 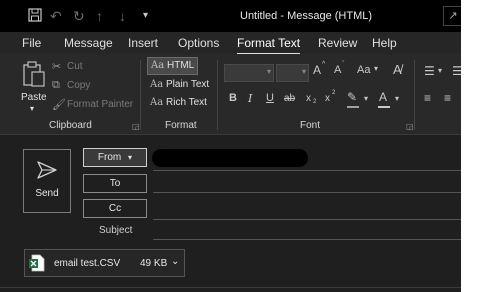 What do you see at coordinates (352, 97) in the screenshot?
I see `highlight-icon: ✎` at bounding box center [352, 97].